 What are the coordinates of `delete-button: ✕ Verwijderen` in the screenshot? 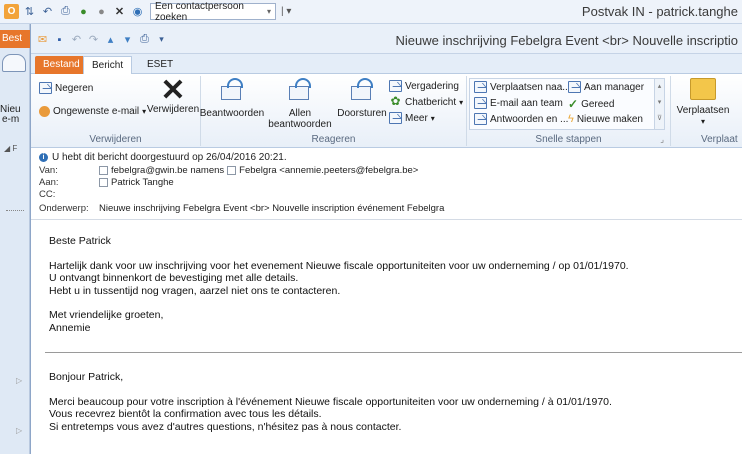 It's located at (173, 95).